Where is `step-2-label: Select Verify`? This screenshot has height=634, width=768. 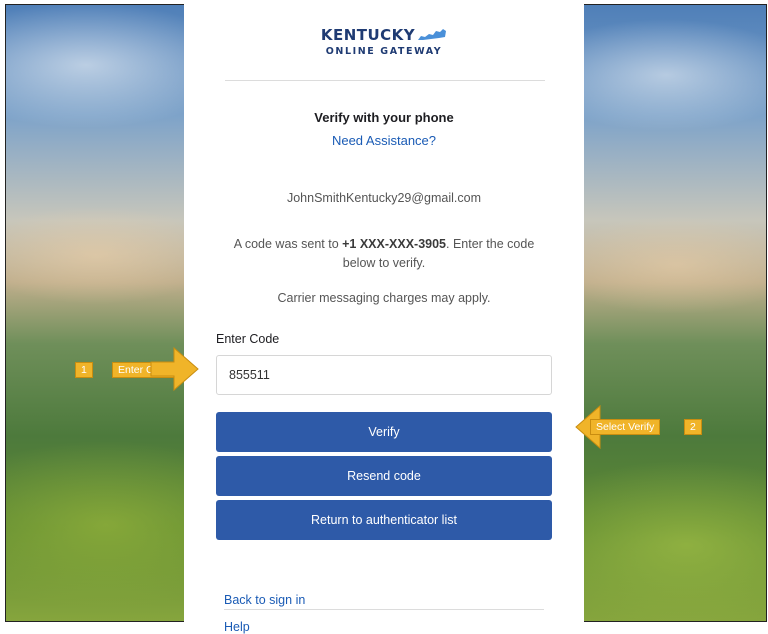 step-2-label: Select Verify is located at coordinates (625, 427).